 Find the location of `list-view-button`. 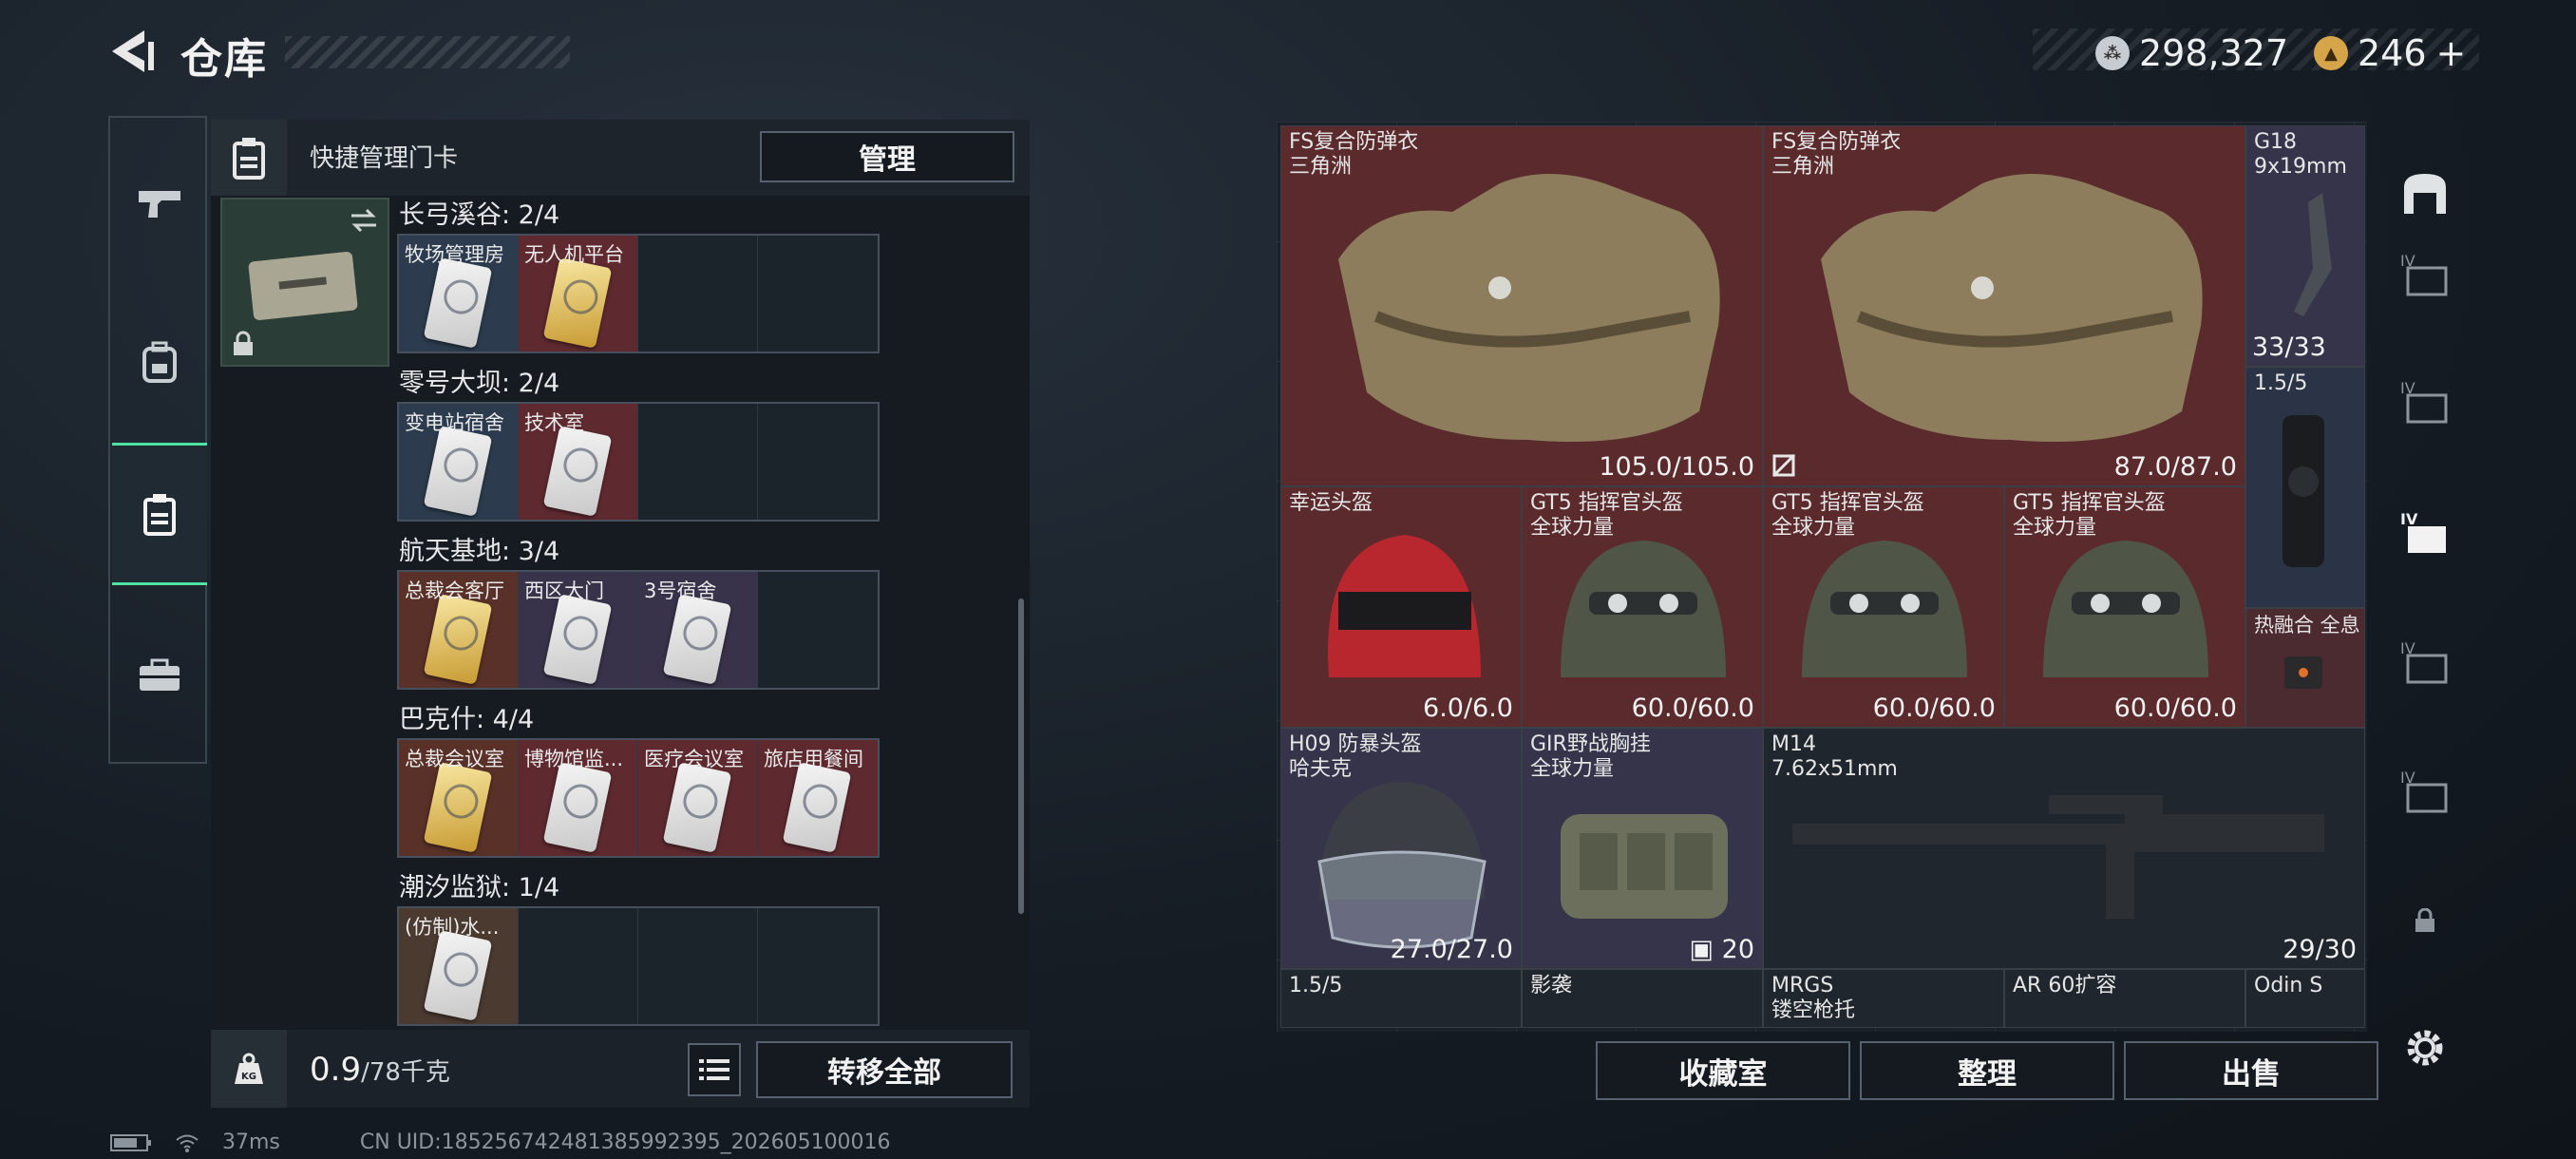

list-view-button is located at coordinates (714, 1069).